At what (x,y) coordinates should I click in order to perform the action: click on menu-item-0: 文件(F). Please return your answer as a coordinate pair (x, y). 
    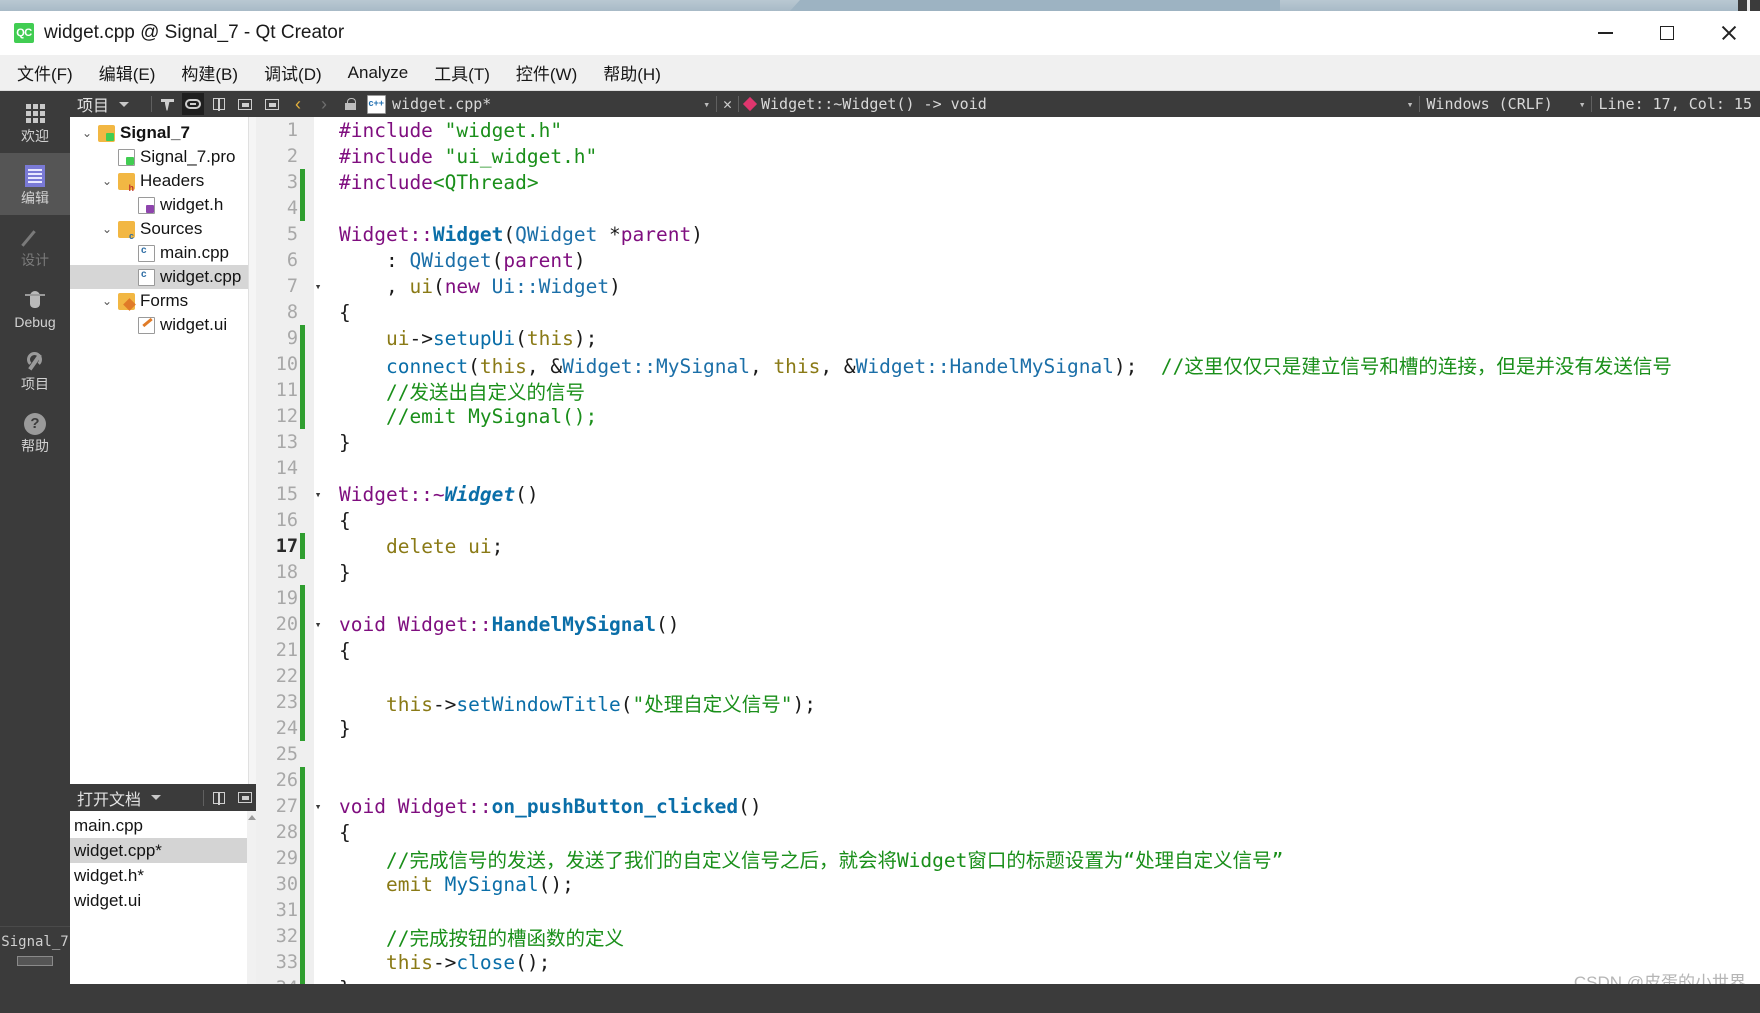
    Looking at the image, I should click on (45, 73).